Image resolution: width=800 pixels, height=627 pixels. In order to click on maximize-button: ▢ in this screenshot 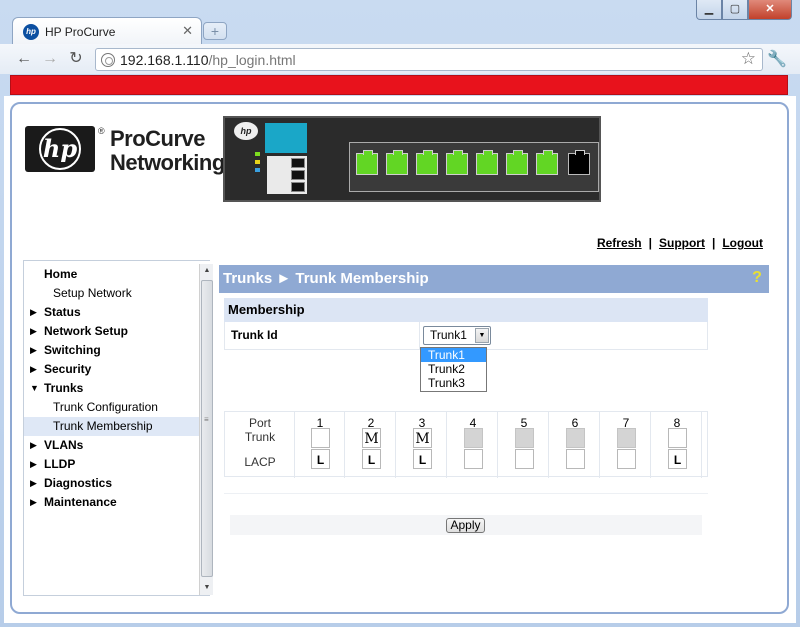, I will do `click(735, 10)`.